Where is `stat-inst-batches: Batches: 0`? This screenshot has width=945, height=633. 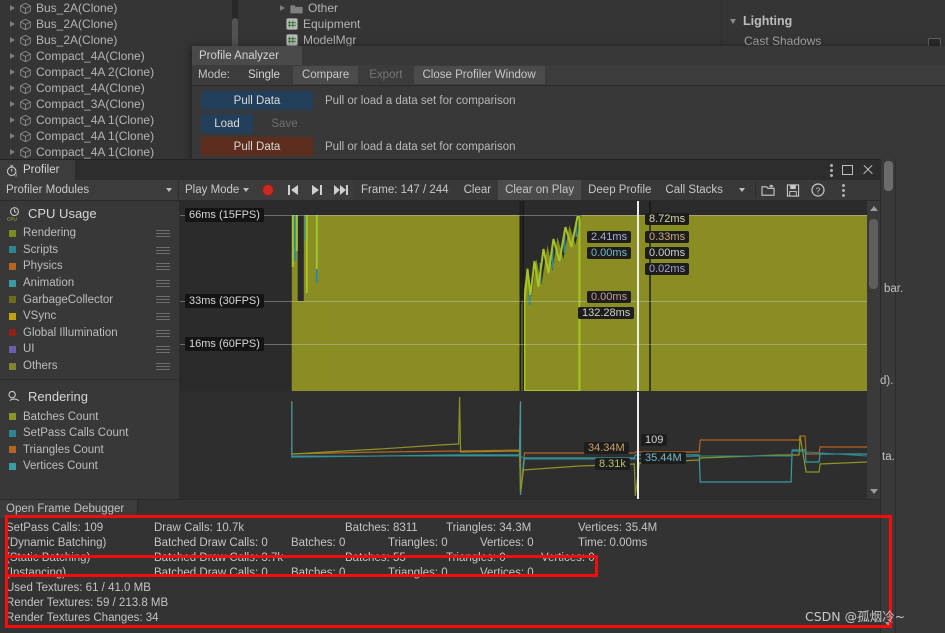
stat-inst-batches: Batches: 0 is located at coordinates (318, 573).